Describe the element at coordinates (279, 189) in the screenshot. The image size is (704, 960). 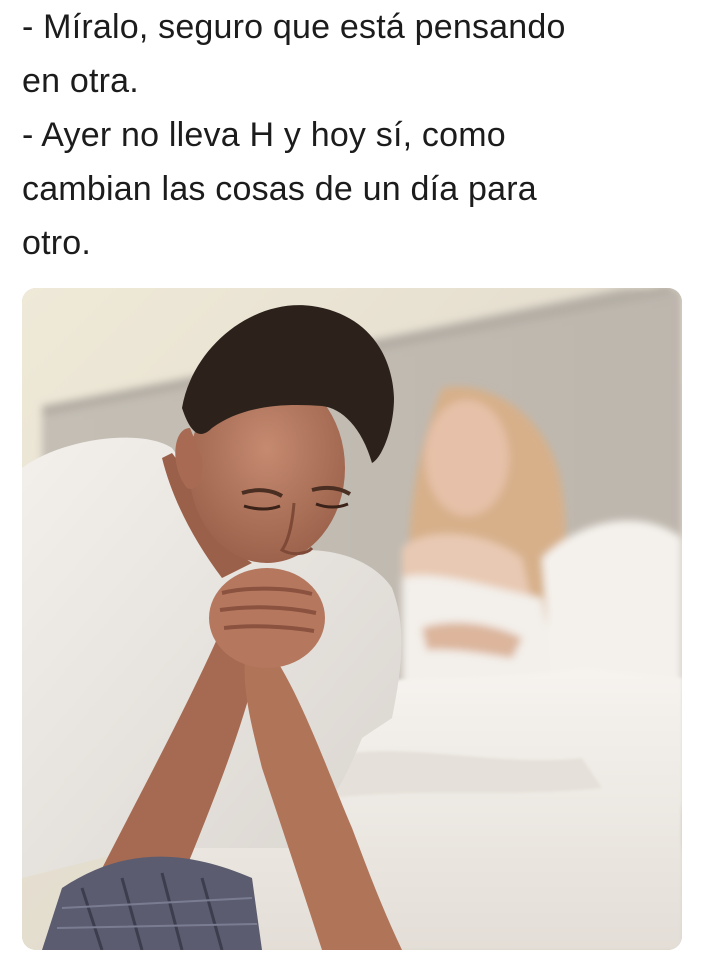
I see `caption-line-4: cambian las cosas de un día para` at that location.